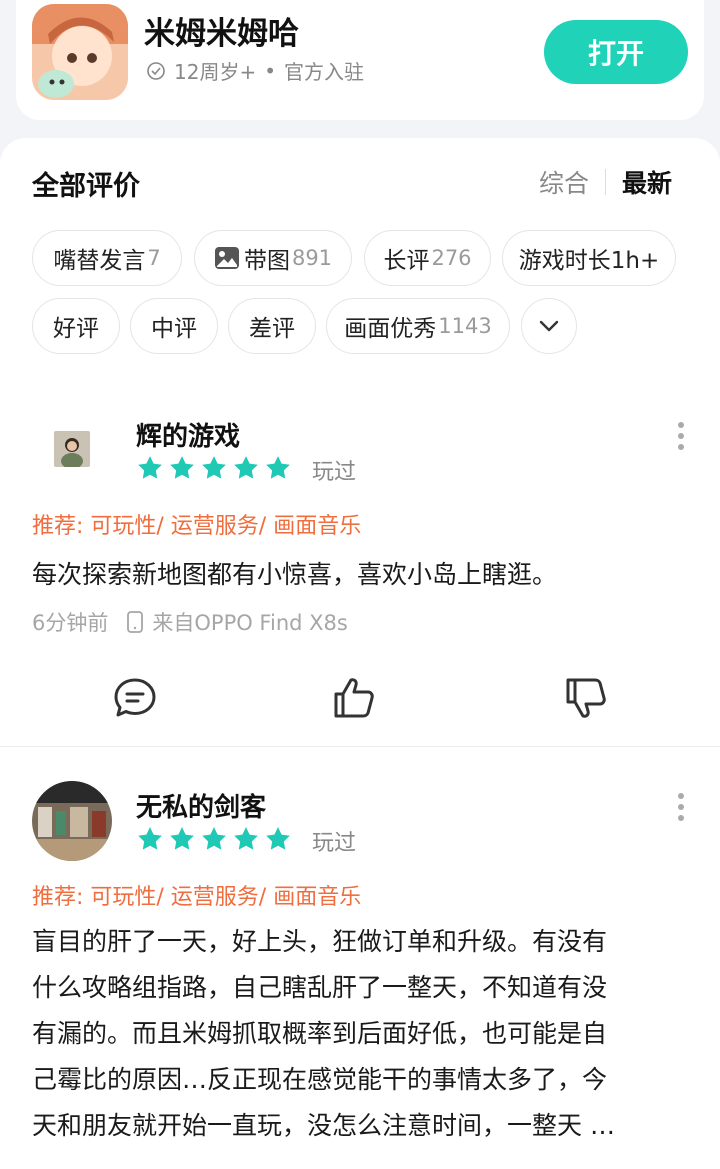  I want to click on chevron-down-icon, so click(549, 326).